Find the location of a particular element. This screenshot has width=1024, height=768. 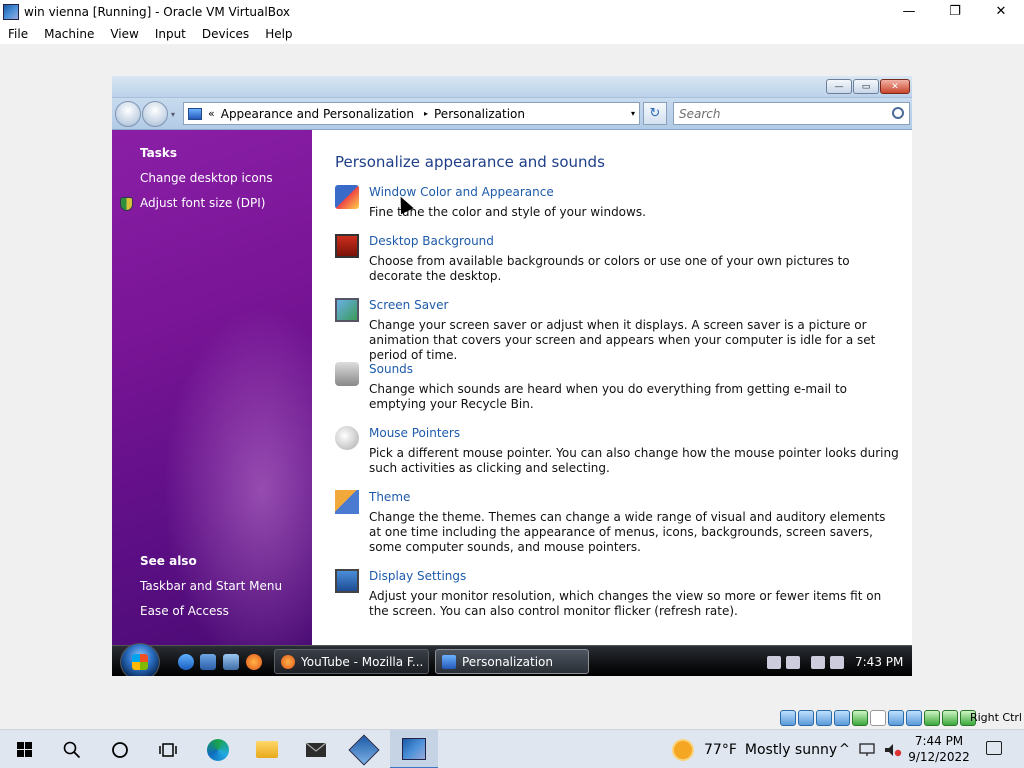

address-overflow-chevron: « is located at coordinates (211, 113).